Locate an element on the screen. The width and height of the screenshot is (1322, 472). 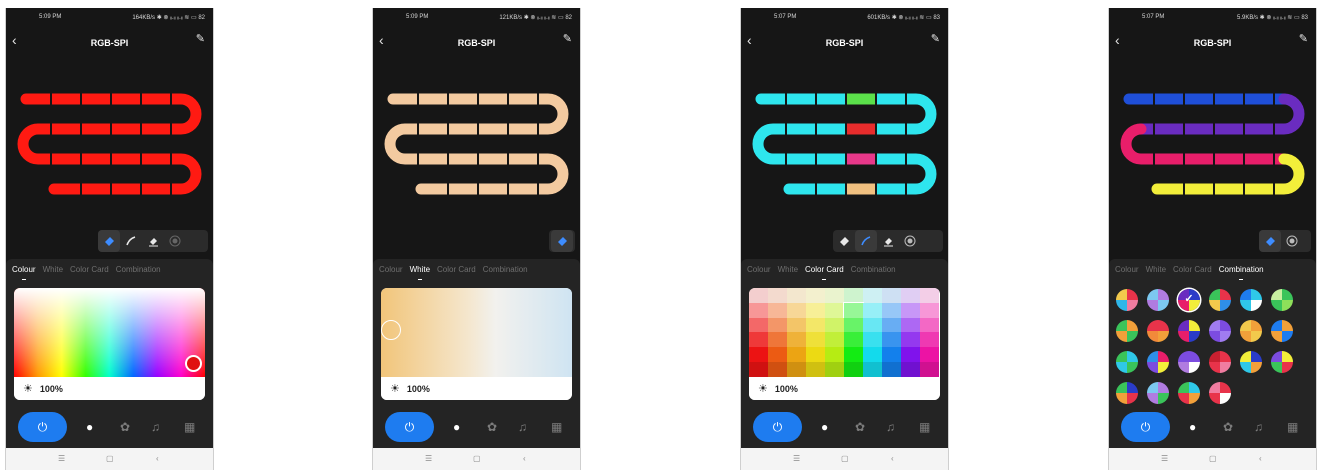
tab-color-card: Color Card is located at coordinates (456, 269).